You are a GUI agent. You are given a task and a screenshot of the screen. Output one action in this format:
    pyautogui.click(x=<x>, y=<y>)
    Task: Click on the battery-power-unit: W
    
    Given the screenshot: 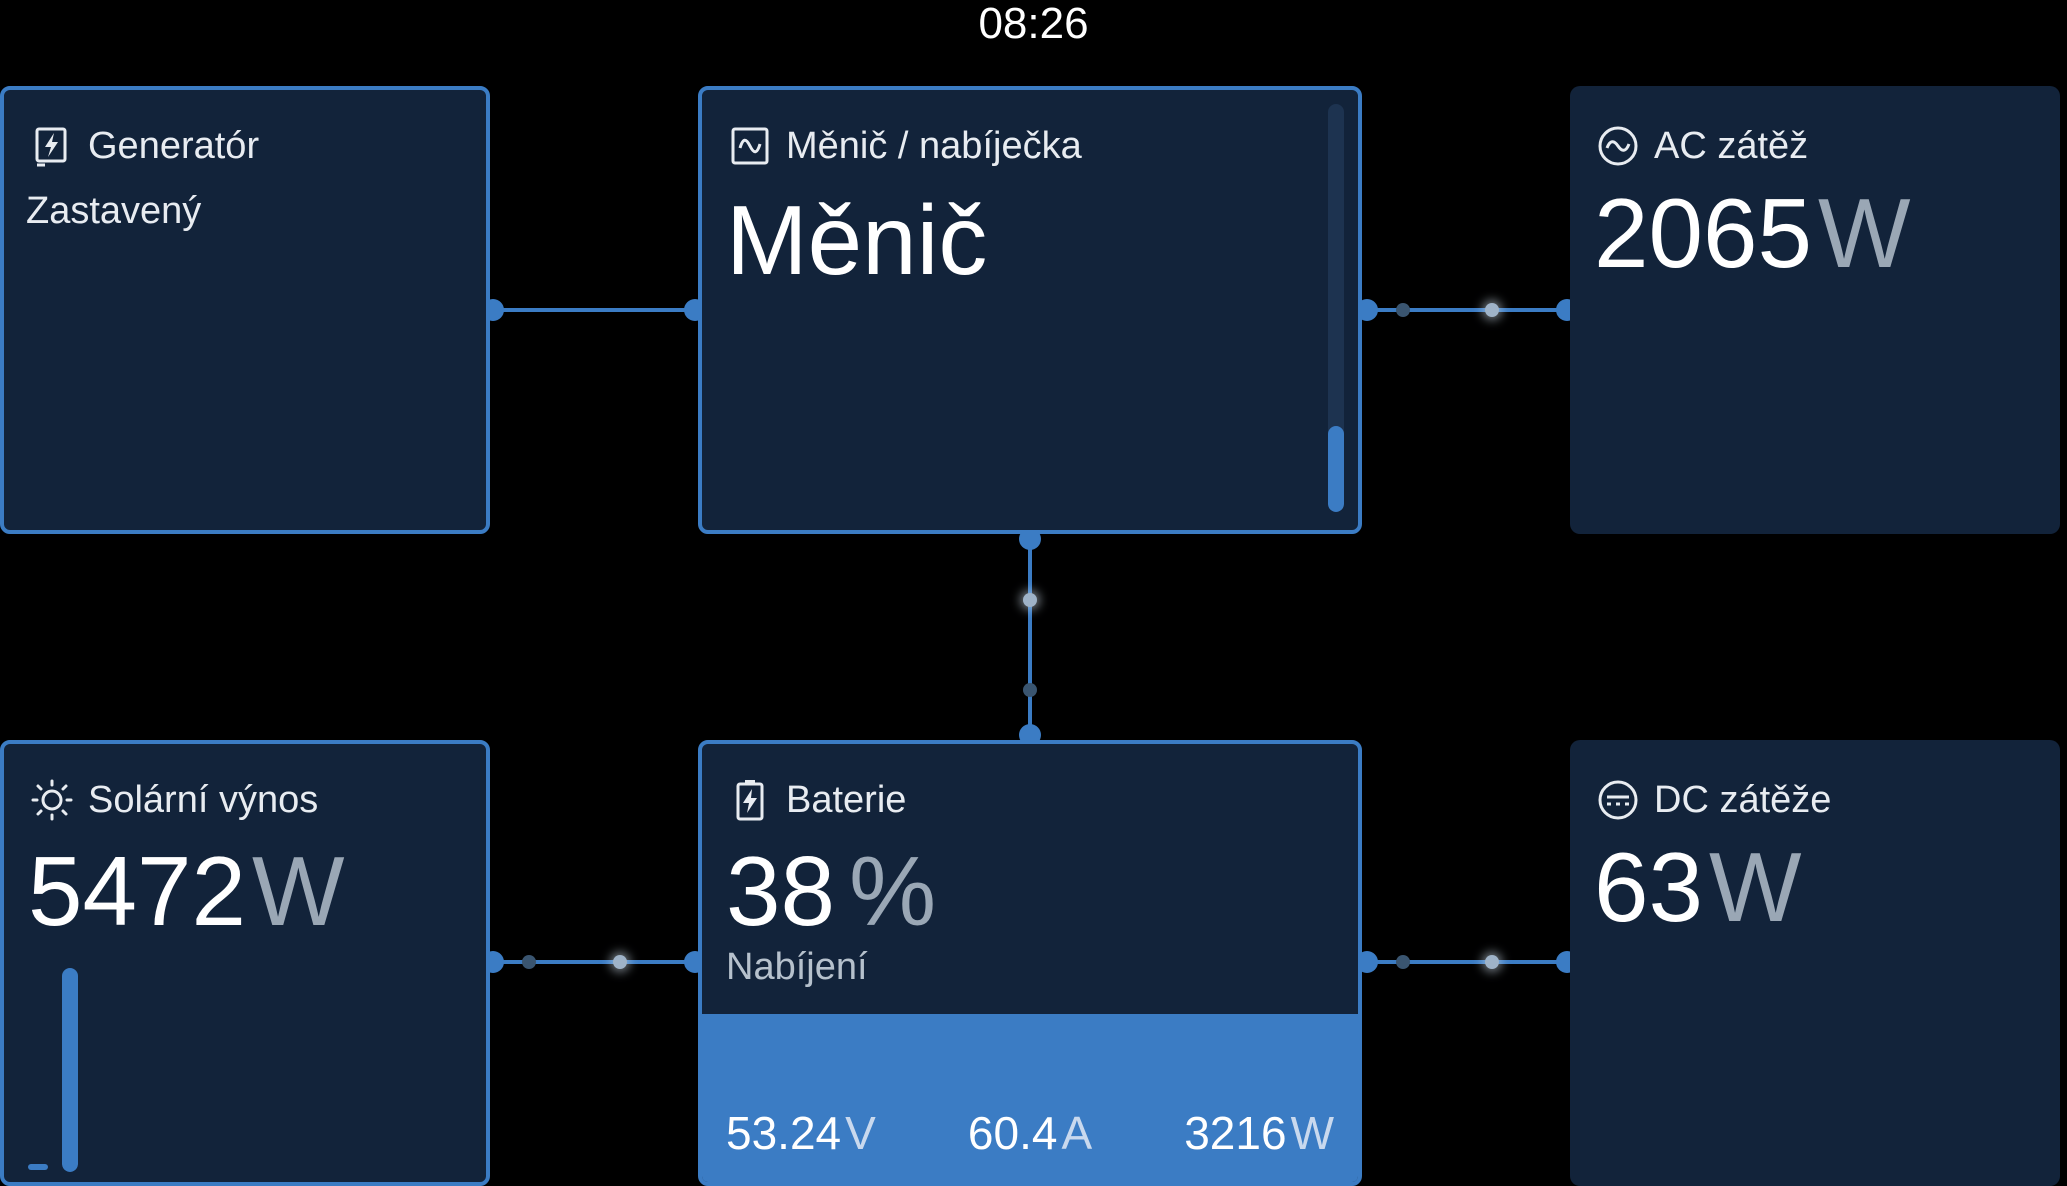 What is the action you would take?
    pyautogui.click(x=1312, y=1133)
    